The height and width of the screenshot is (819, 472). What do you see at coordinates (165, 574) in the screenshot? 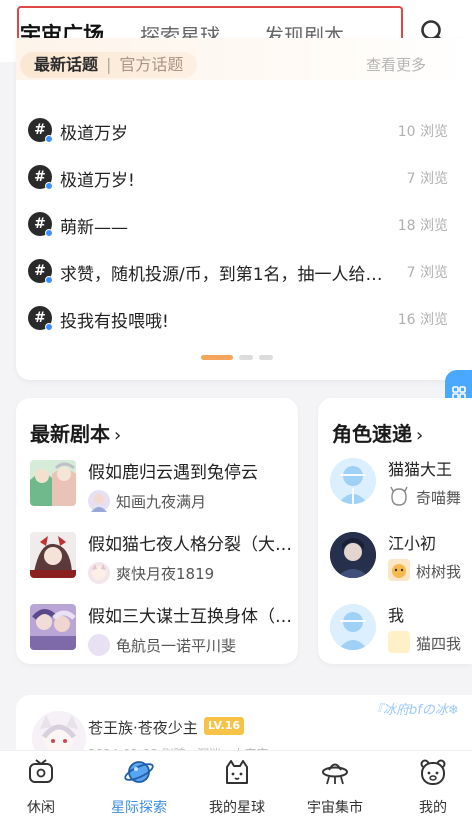
I see `script-author: 爽快月夜1819` at bounding box center [165, 574].